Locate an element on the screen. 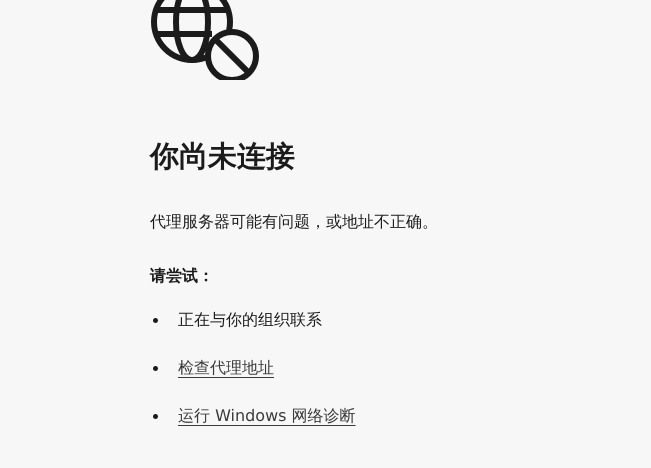  error-message: 代理服务器可能有问题，或地址不正确。 is located at coordinates (294, 222).